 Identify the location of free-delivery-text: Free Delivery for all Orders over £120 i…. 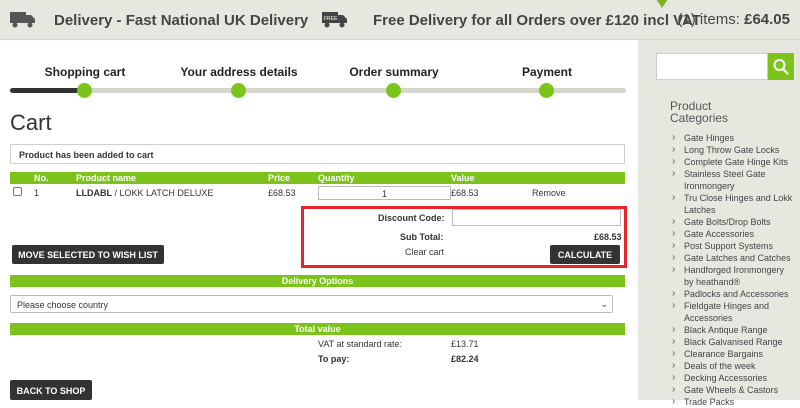
(537, 20).